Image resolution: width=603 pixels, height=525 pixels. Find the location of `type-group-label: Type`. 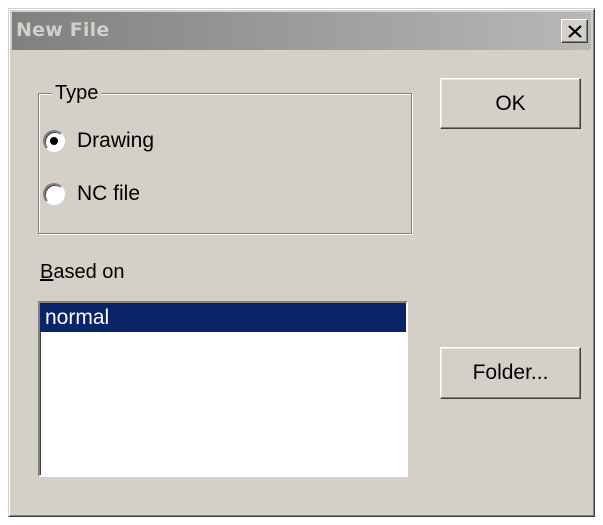

type-group-label: Type is located at coordinates (77, 93).